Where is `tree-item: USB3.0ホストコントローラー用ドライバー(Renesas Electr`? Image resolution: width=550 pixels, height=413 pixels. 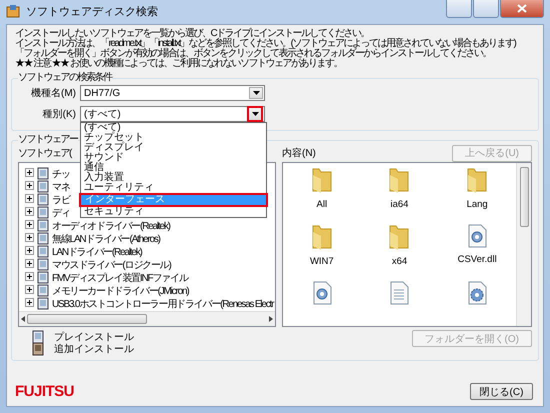
tree-item: USB3.0ホストコントローラー用ドライバー(Renesas Electr is located at coordinates (163, 303).